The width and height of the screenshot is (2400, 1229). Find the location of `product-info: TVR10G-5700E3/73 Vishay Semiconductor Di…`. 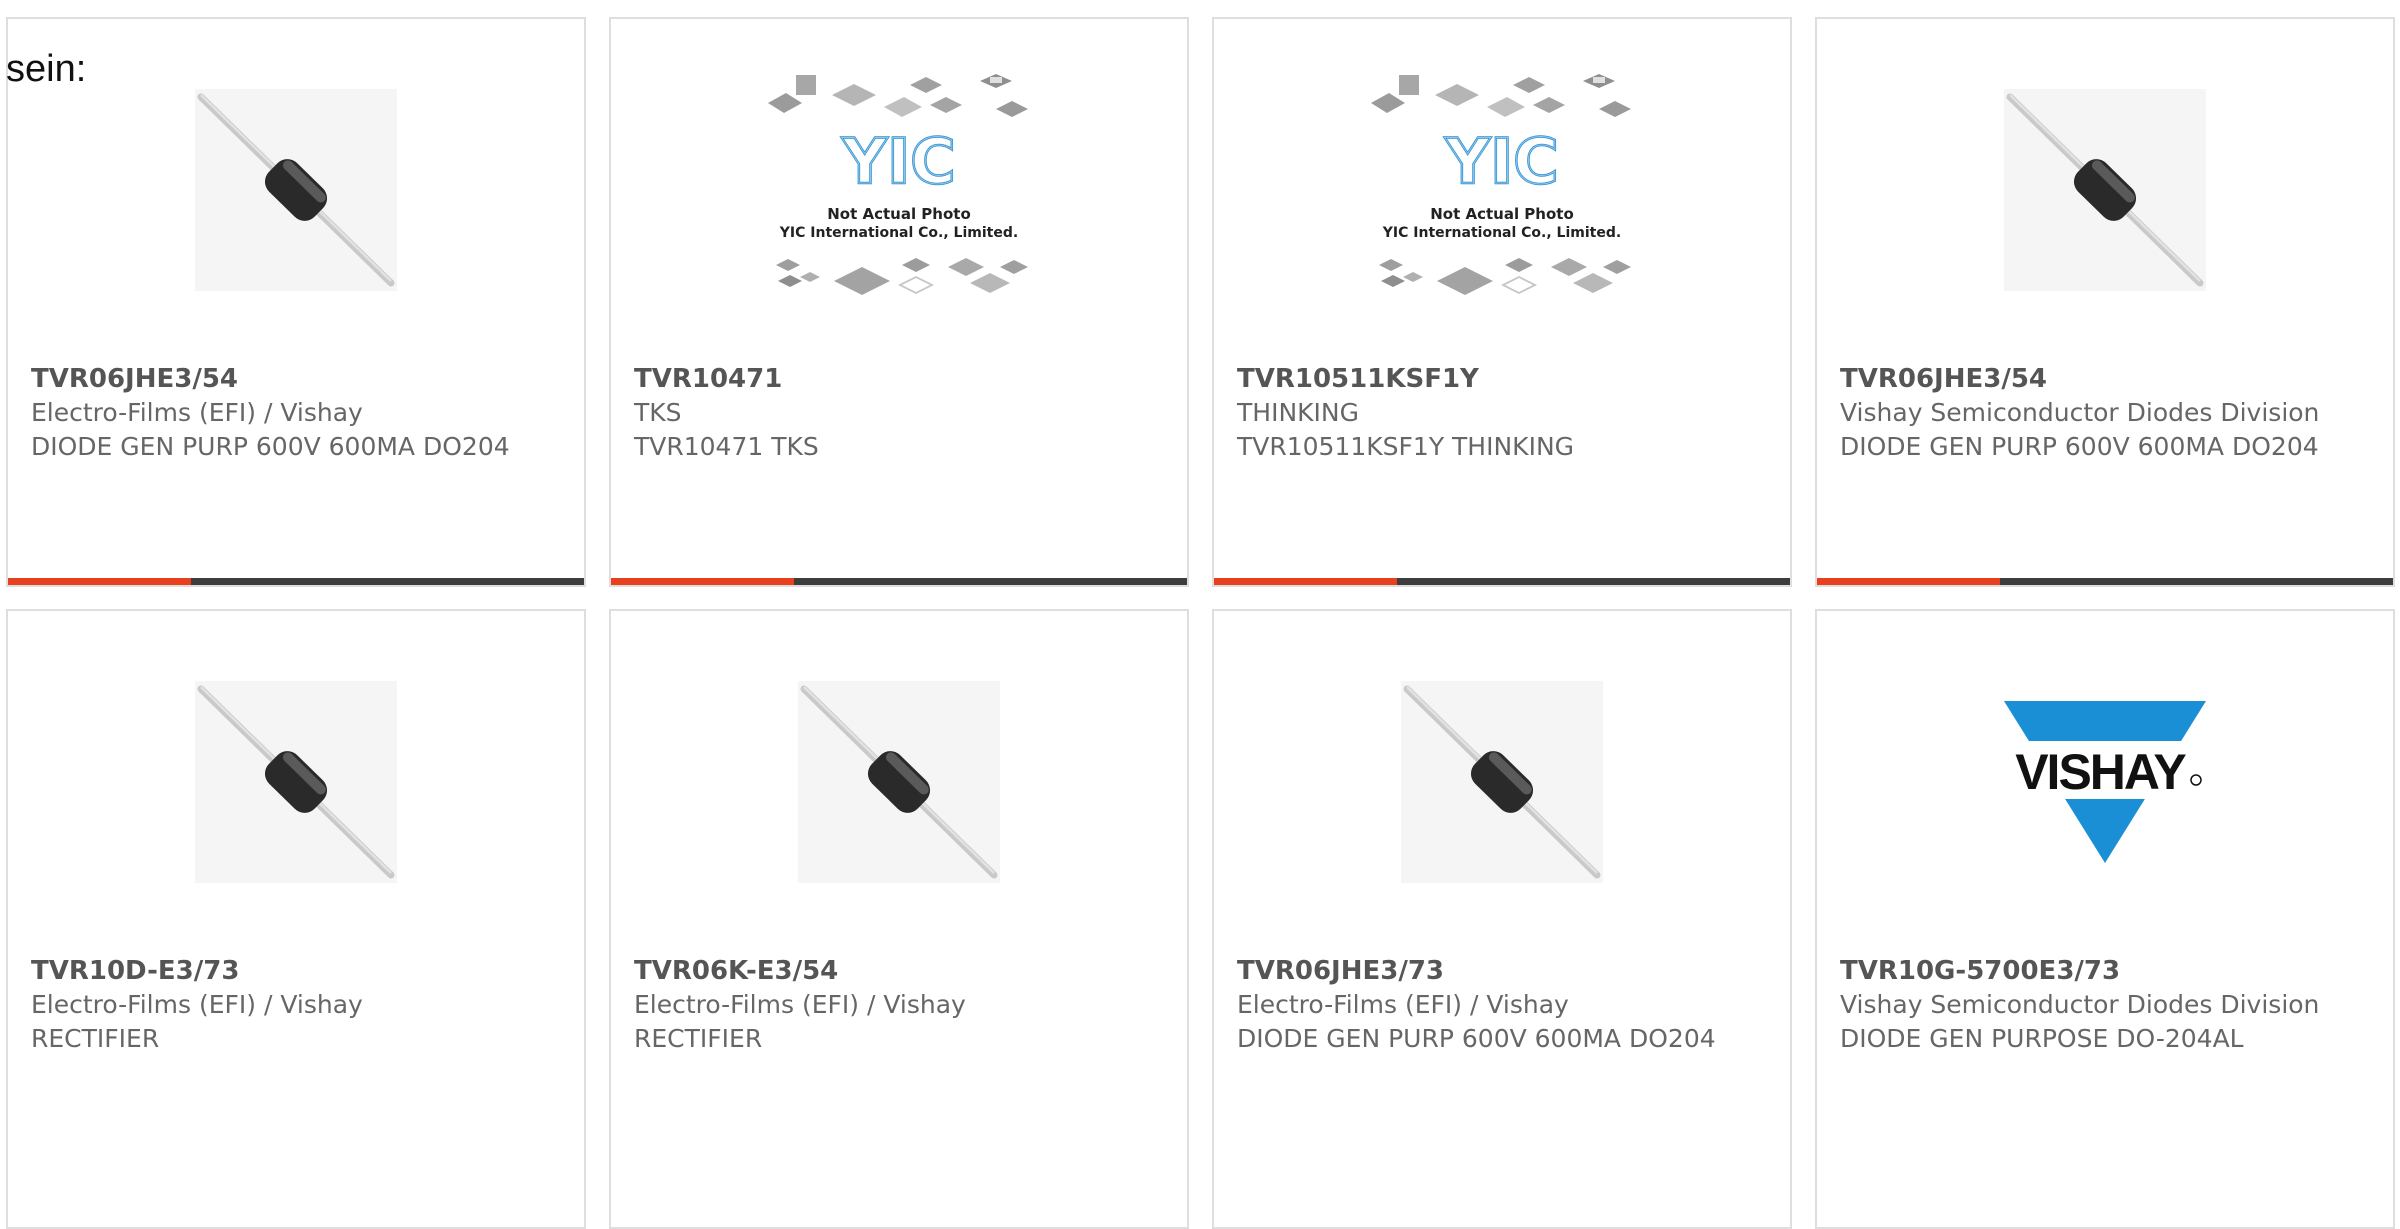

product-info: TVR10G-5700E3/73 Vishay Semiconductor Di… is located at coordinates (2090, 1005).